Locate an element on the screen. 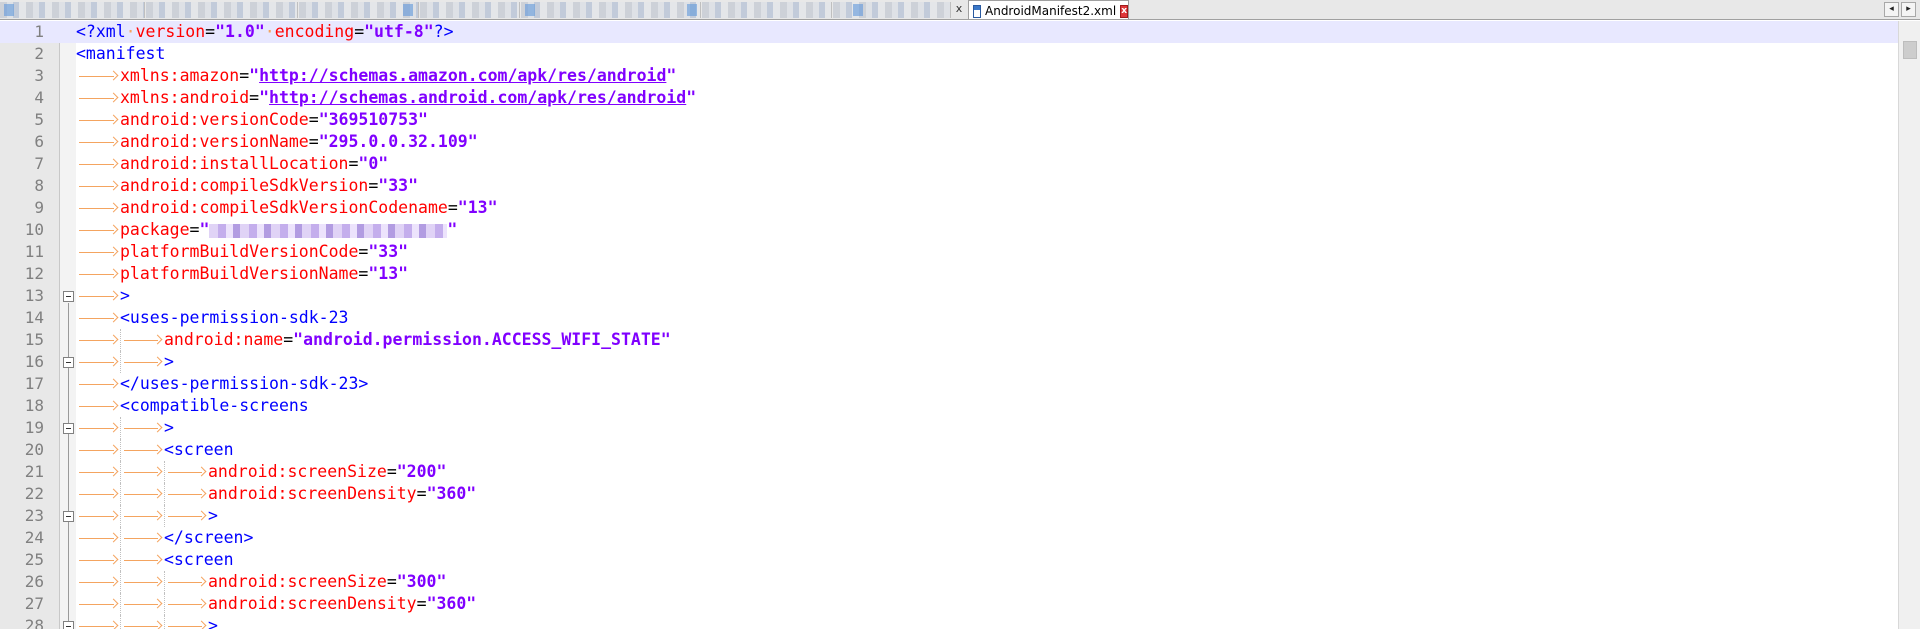 This screenshot has width=1920, height=629. code-line: 24 </screen> is located at coordinates (949, 538).